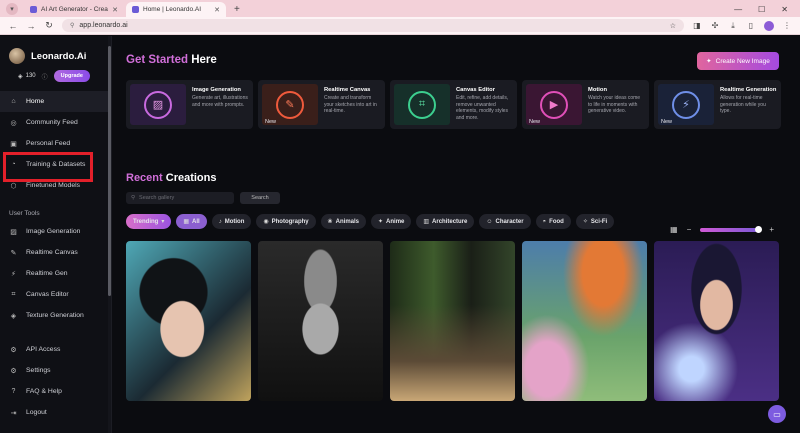 The width and height of the screenshot is (800, 433). What do you see at coordinates (777, 414) in the screenshot?
I see `chat-support-button: ▭` at bounding box center [777, 414].